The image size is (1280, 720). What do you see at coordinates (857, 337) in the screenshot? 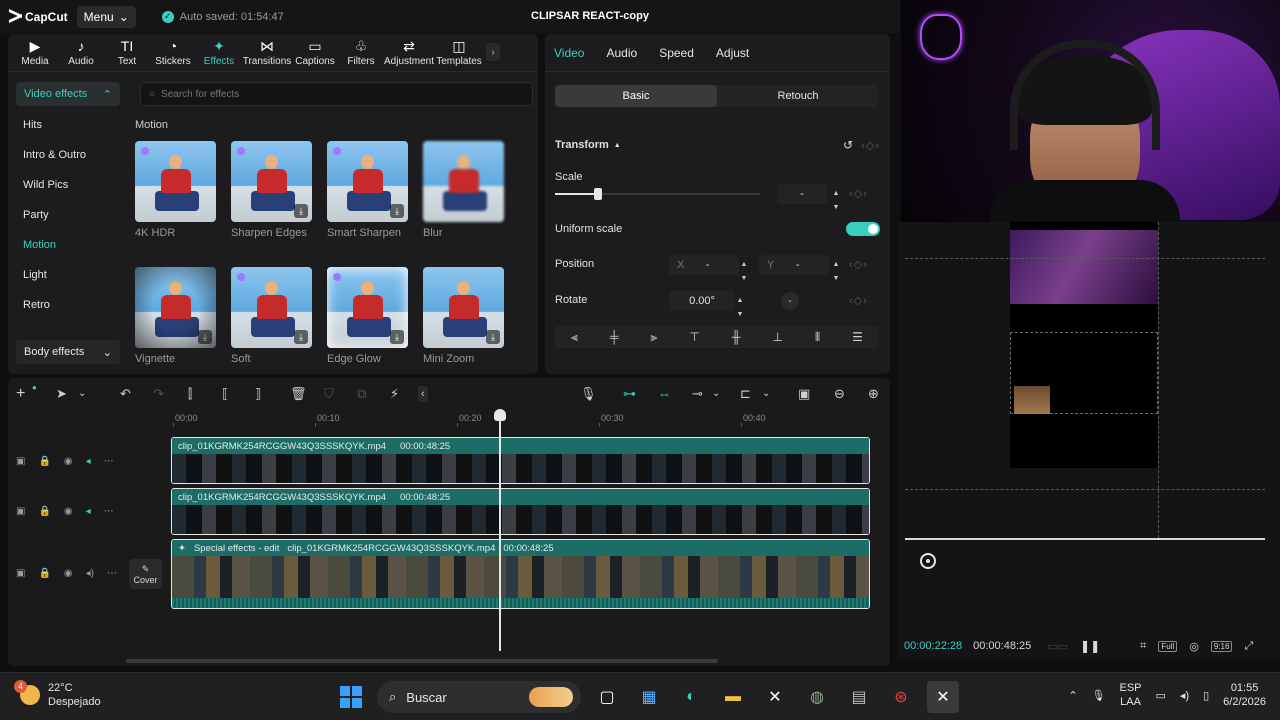
I see `distribute-v-icon: ☰` at bounding box center [857, 337].